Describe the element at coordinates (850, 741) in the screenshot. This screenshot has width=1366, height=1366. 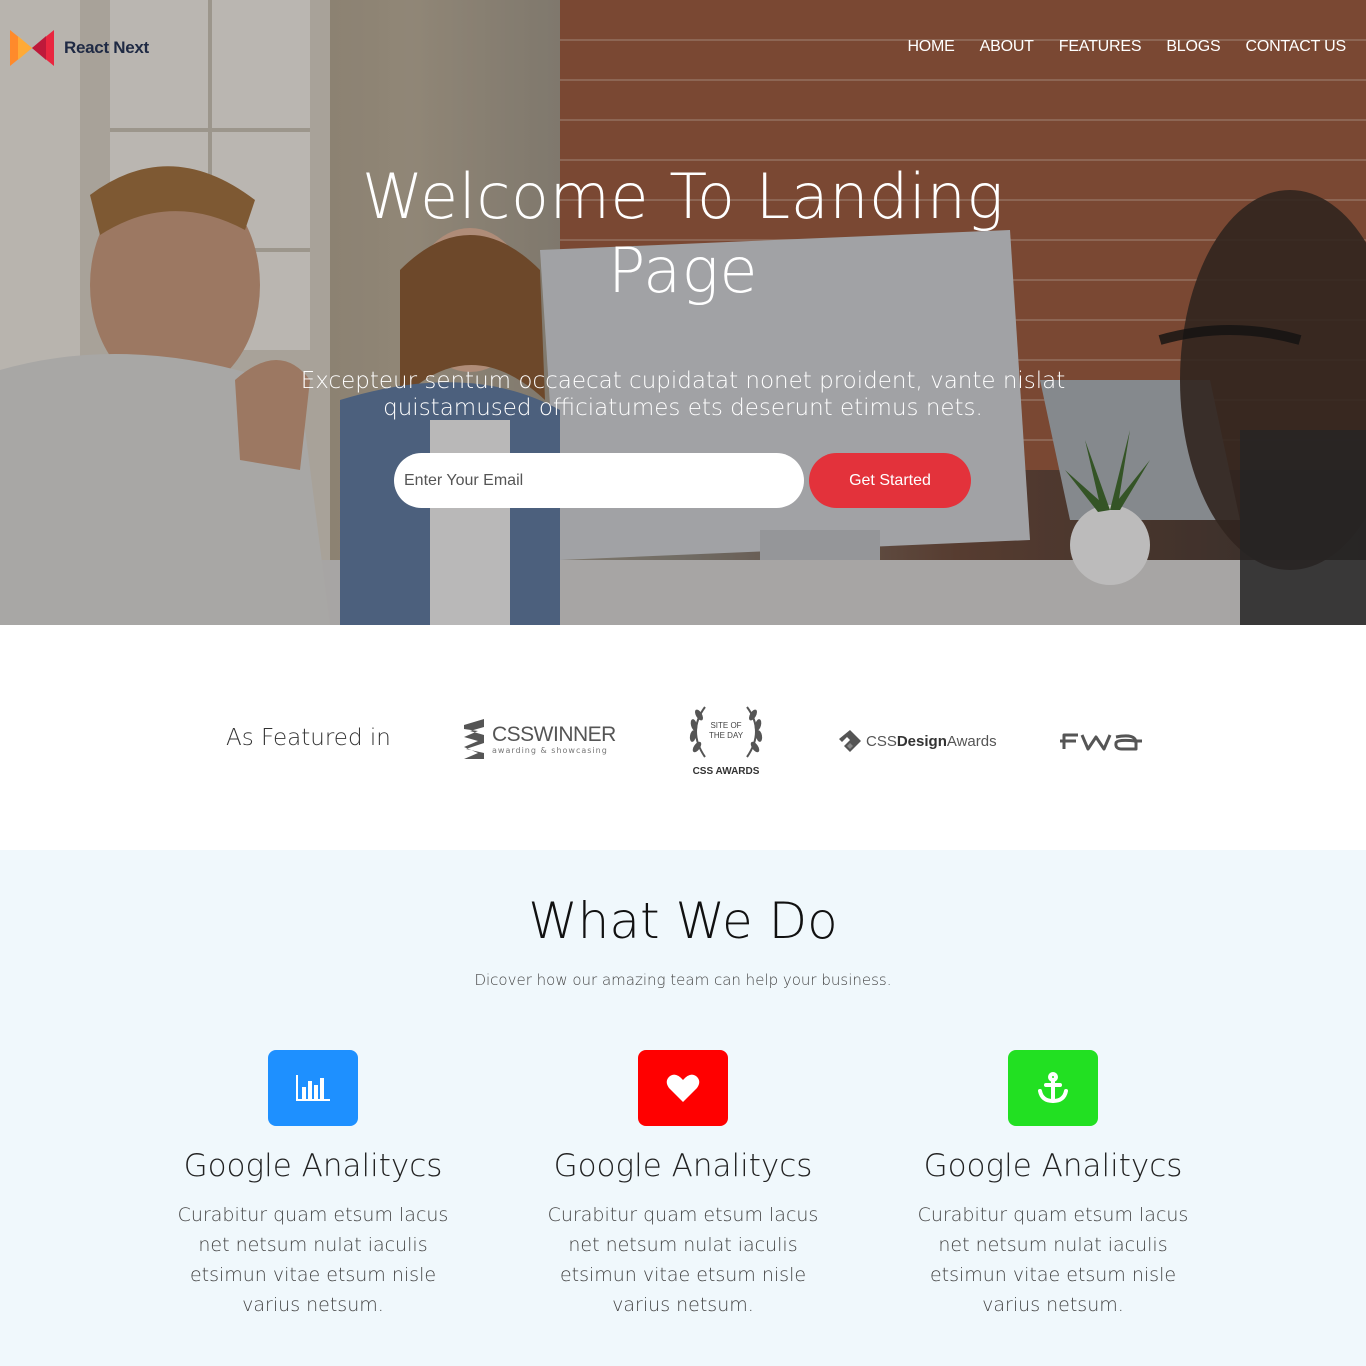
I see `css-design-awards-icon` at that location.